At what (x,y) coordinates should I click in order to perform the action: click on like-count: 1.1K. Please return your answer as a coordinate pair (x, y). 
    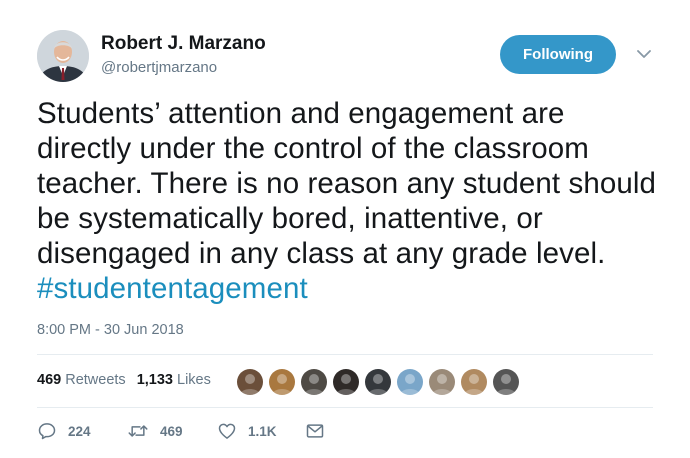
    Looking at the image, I should click on (262, 431).